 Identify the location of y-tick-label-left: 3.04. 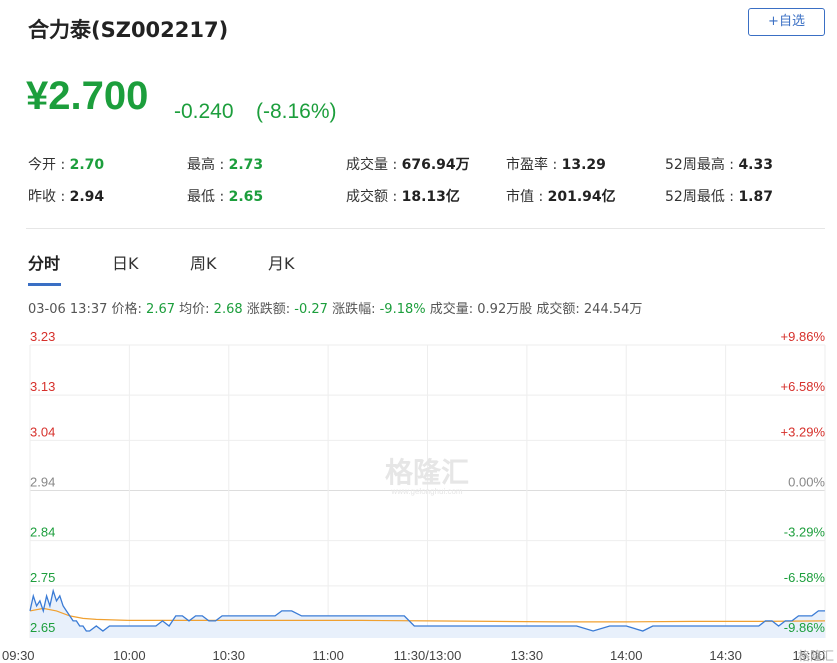
(42, 431).